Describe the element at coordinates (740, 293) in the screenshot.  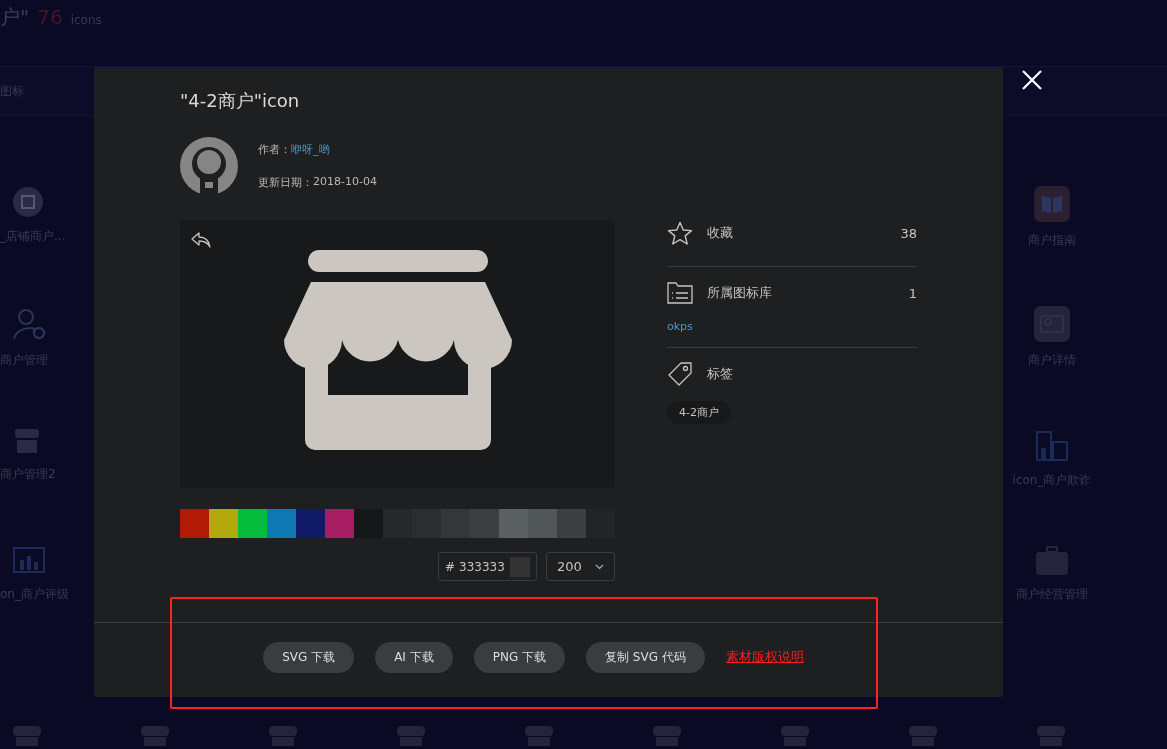
I see `library-label: 所属图标库` at that location.